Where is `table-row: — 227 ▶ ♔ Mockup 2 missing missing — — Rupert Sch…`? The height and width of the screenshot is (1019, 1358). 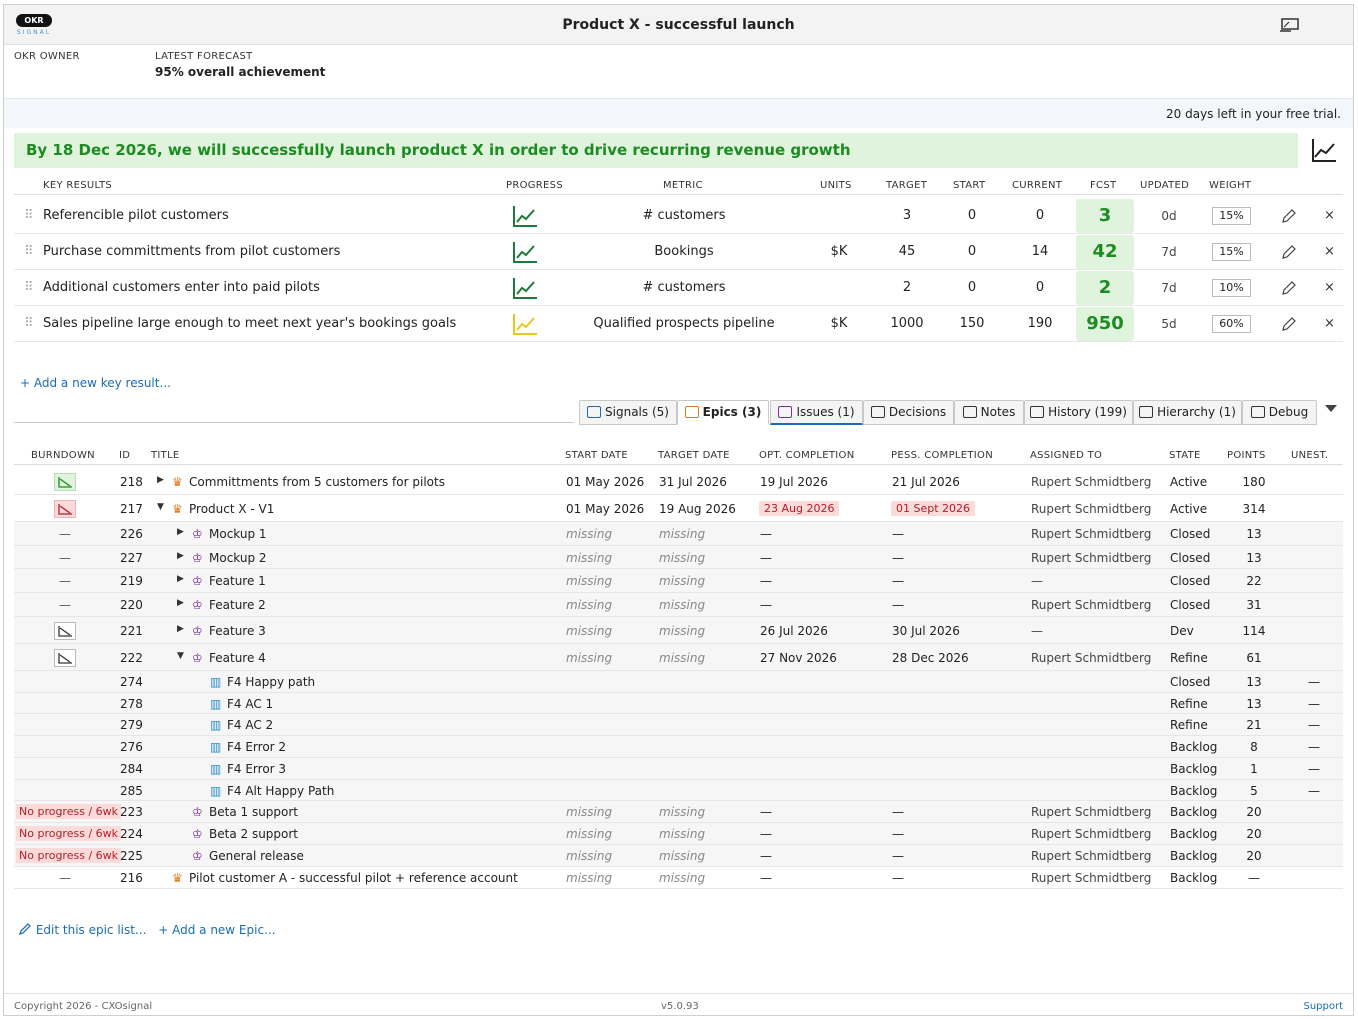
table-row: — 227 ▶ ♔ Mockup 2 missing missing — — Rupert Sch… is located at coordinates (678, 557).